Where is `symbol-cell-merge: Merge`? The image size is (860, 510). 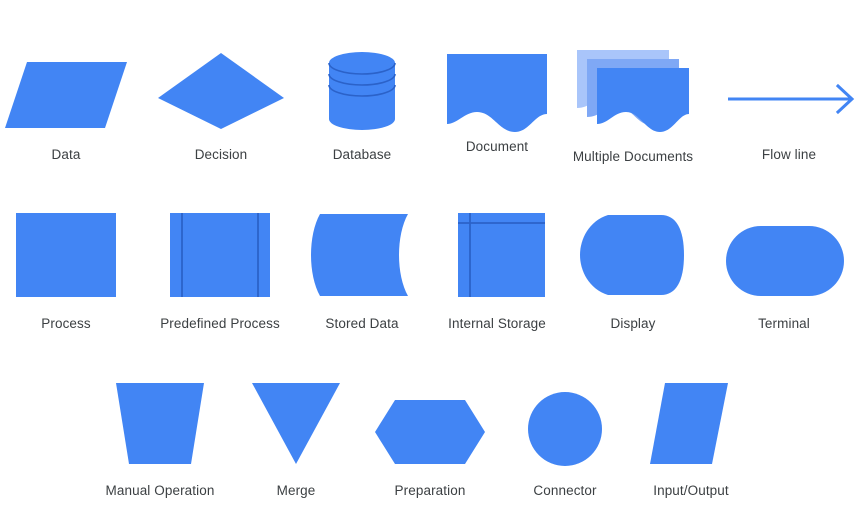
symbol-cell-merge: Merge is located at coordinates (296, 440).